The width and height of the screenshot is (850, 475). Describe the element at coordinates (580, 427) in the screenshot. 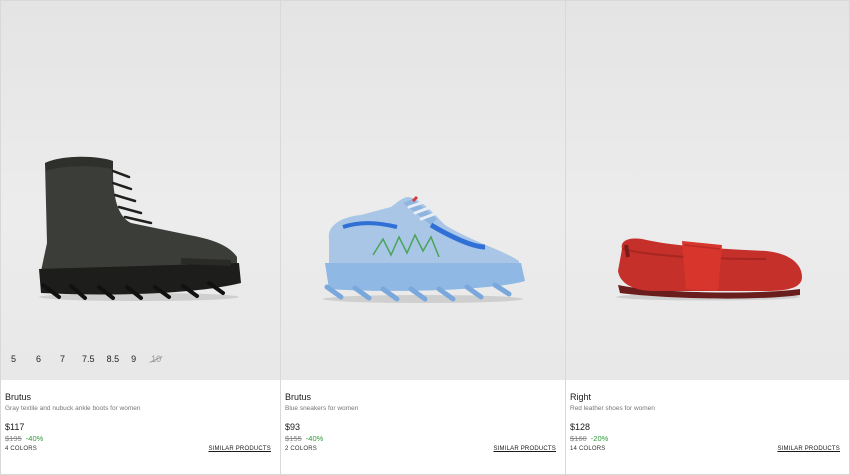

I see `product-price: $128` at that location.